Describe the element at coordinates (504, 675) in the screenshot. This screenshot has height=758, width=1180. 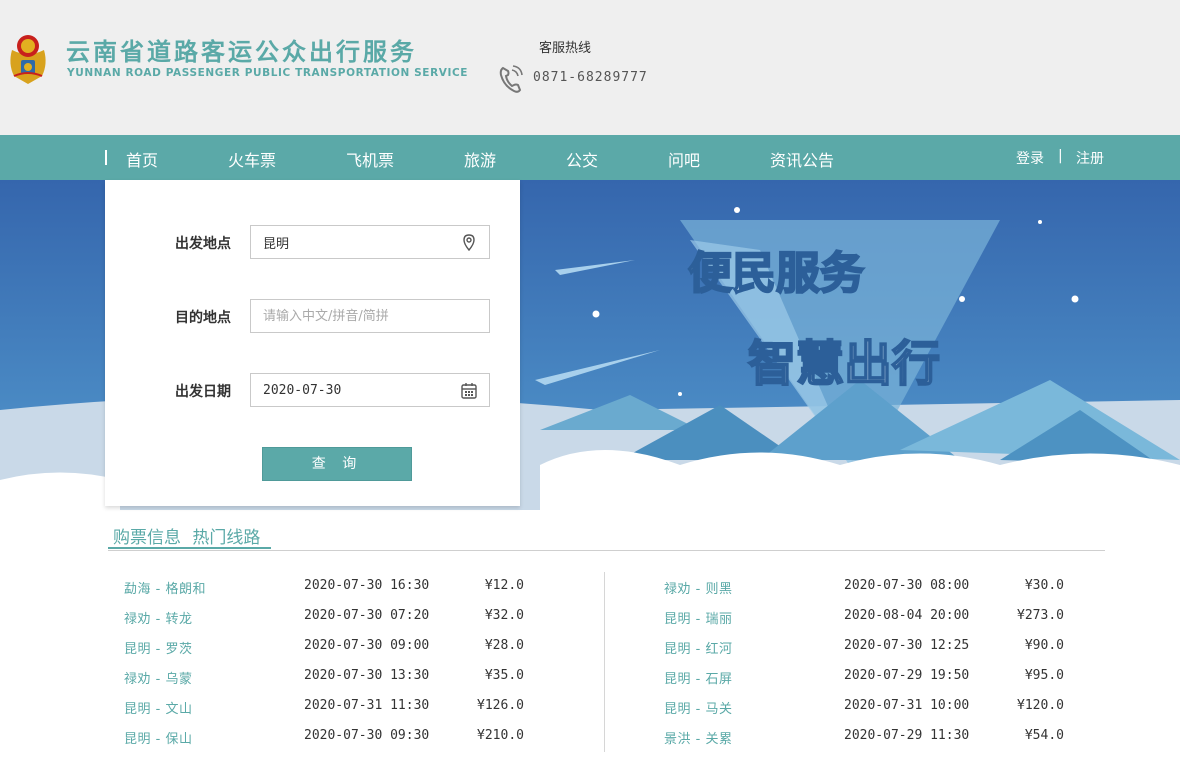
I see `route-price: ¥35.0` at that location.